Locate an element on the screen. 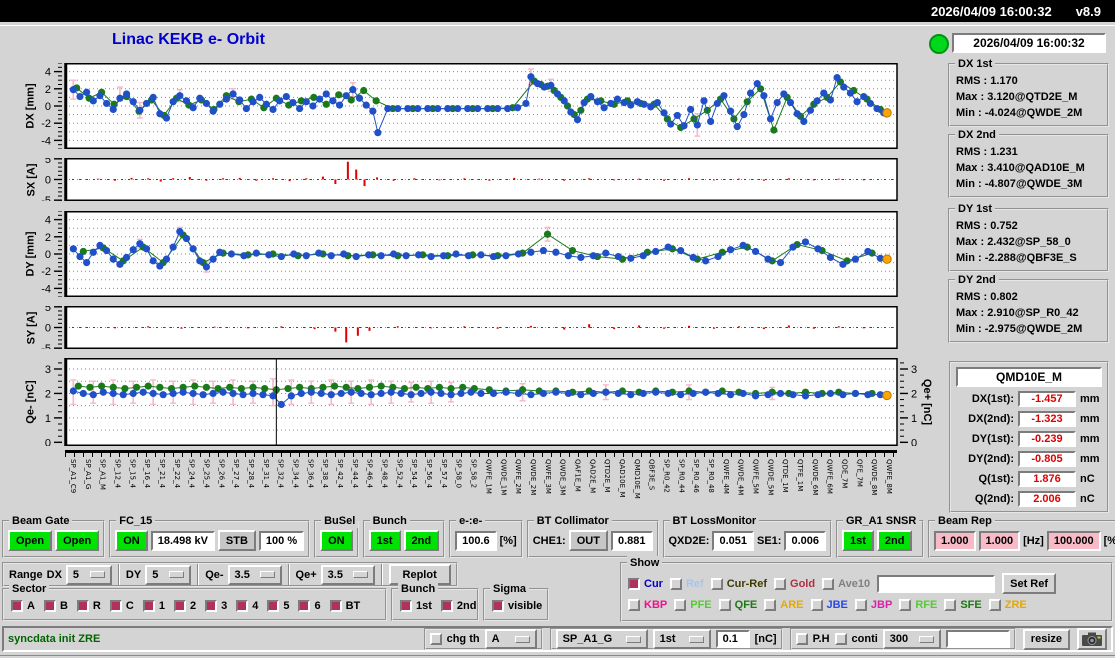 This screenshot has height=659, width=1115. bpm-label: QWFE_5M is located at coordinates (755, 476).